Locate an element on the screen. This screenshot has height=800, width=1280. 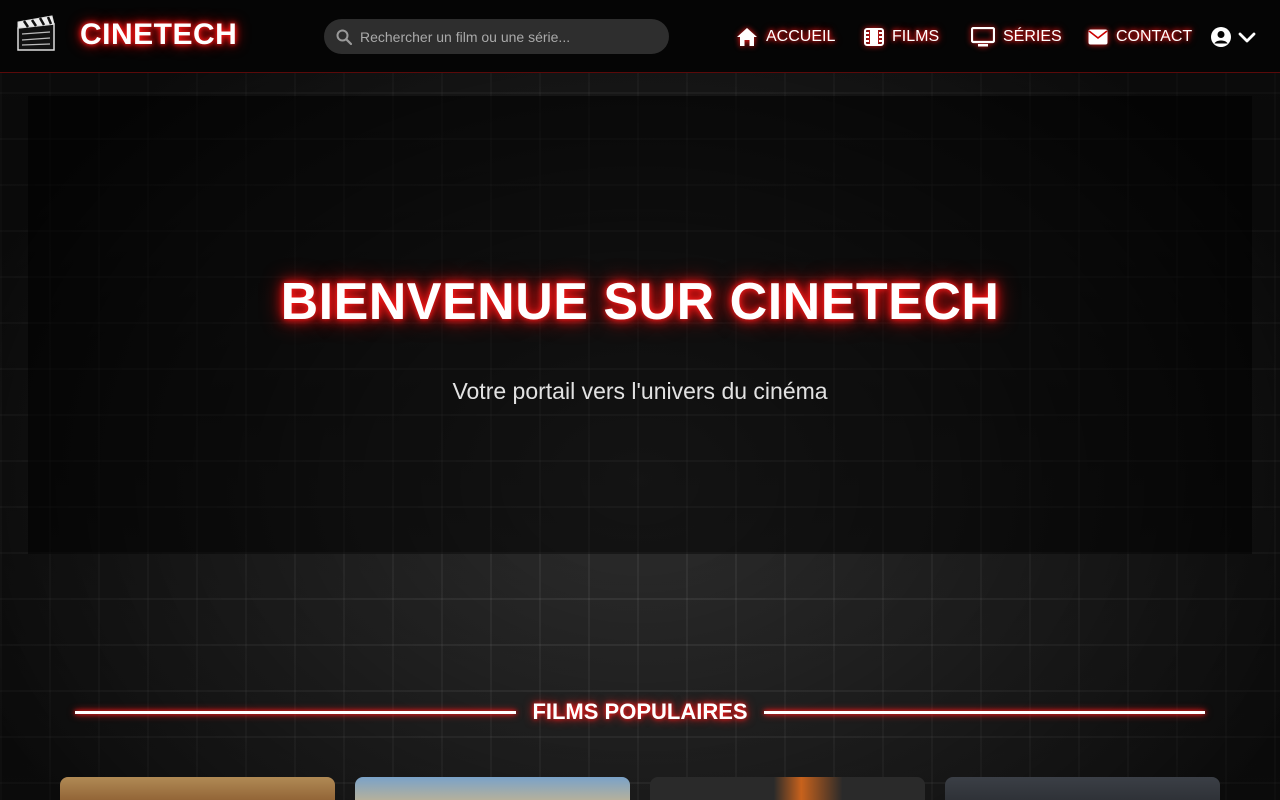
navbar: CINETECH ACCUEIL FILMS SÉRI is located at coordinates (640, 36).